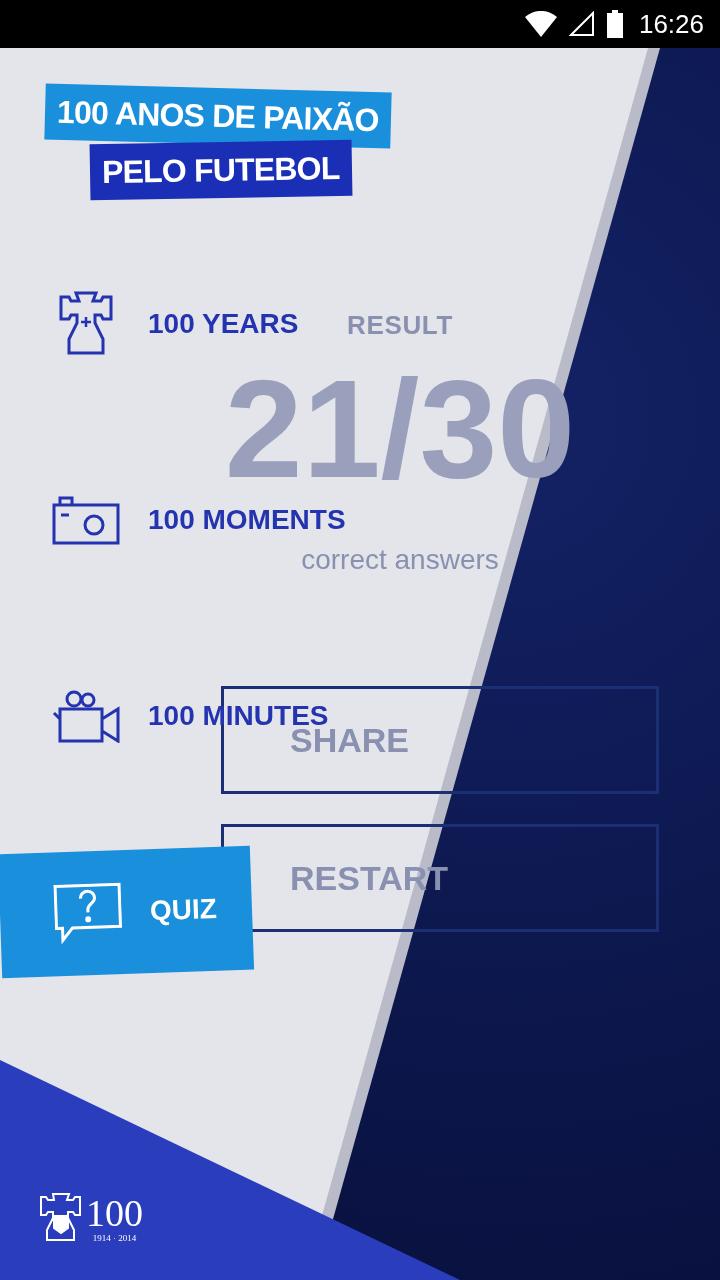  Describe the element at coordinates (540, 24) in the screenshot. I see `wifi-icon` at that location.